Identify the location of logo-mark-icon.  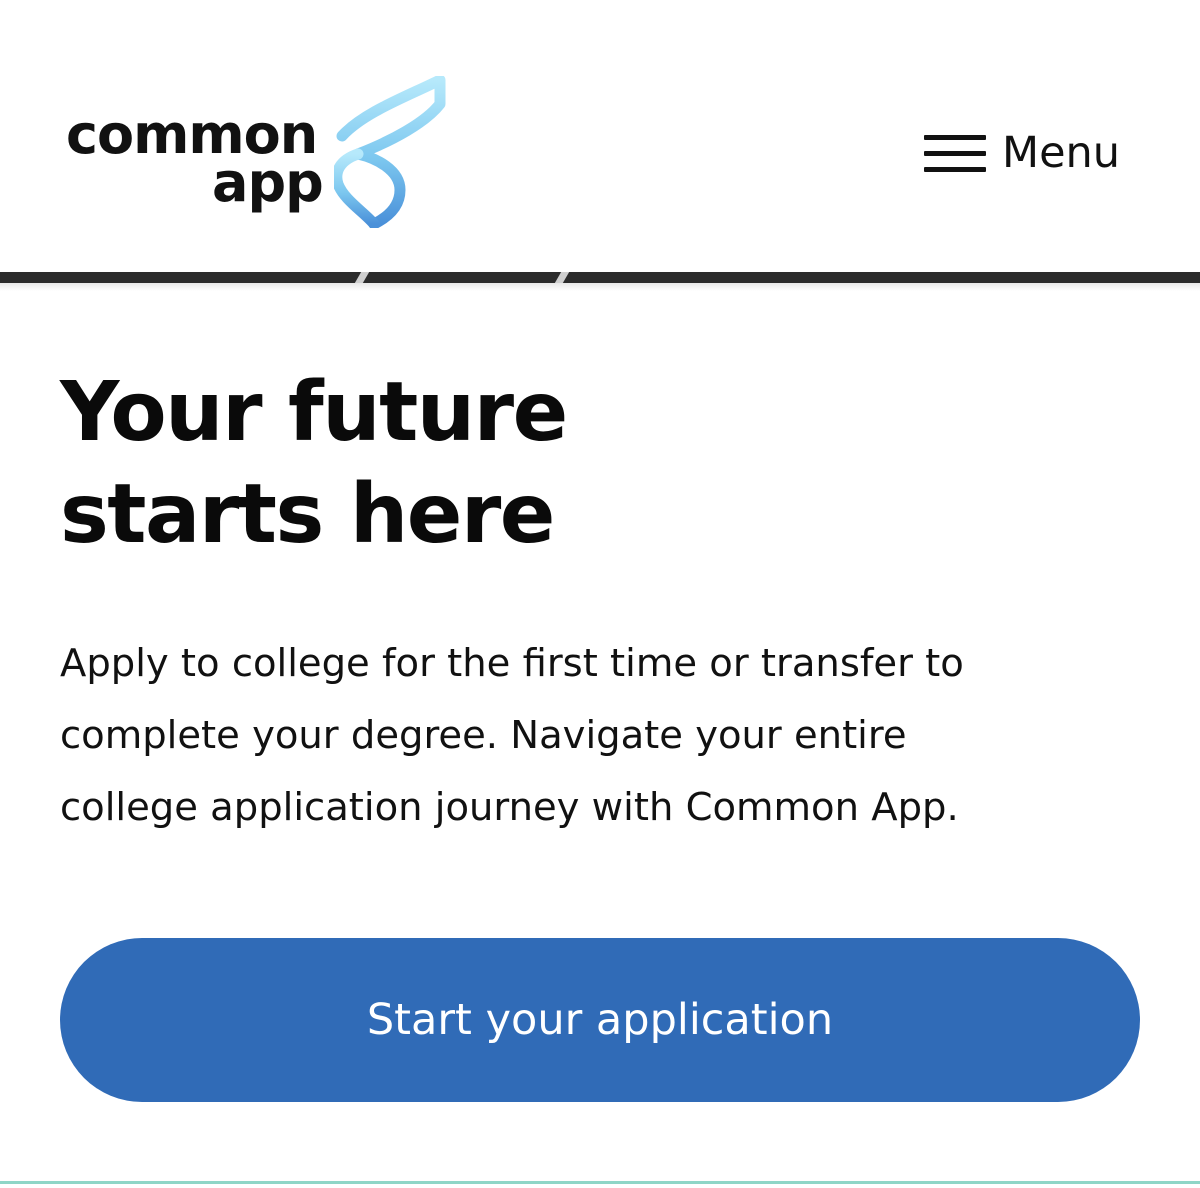
(390, 152).